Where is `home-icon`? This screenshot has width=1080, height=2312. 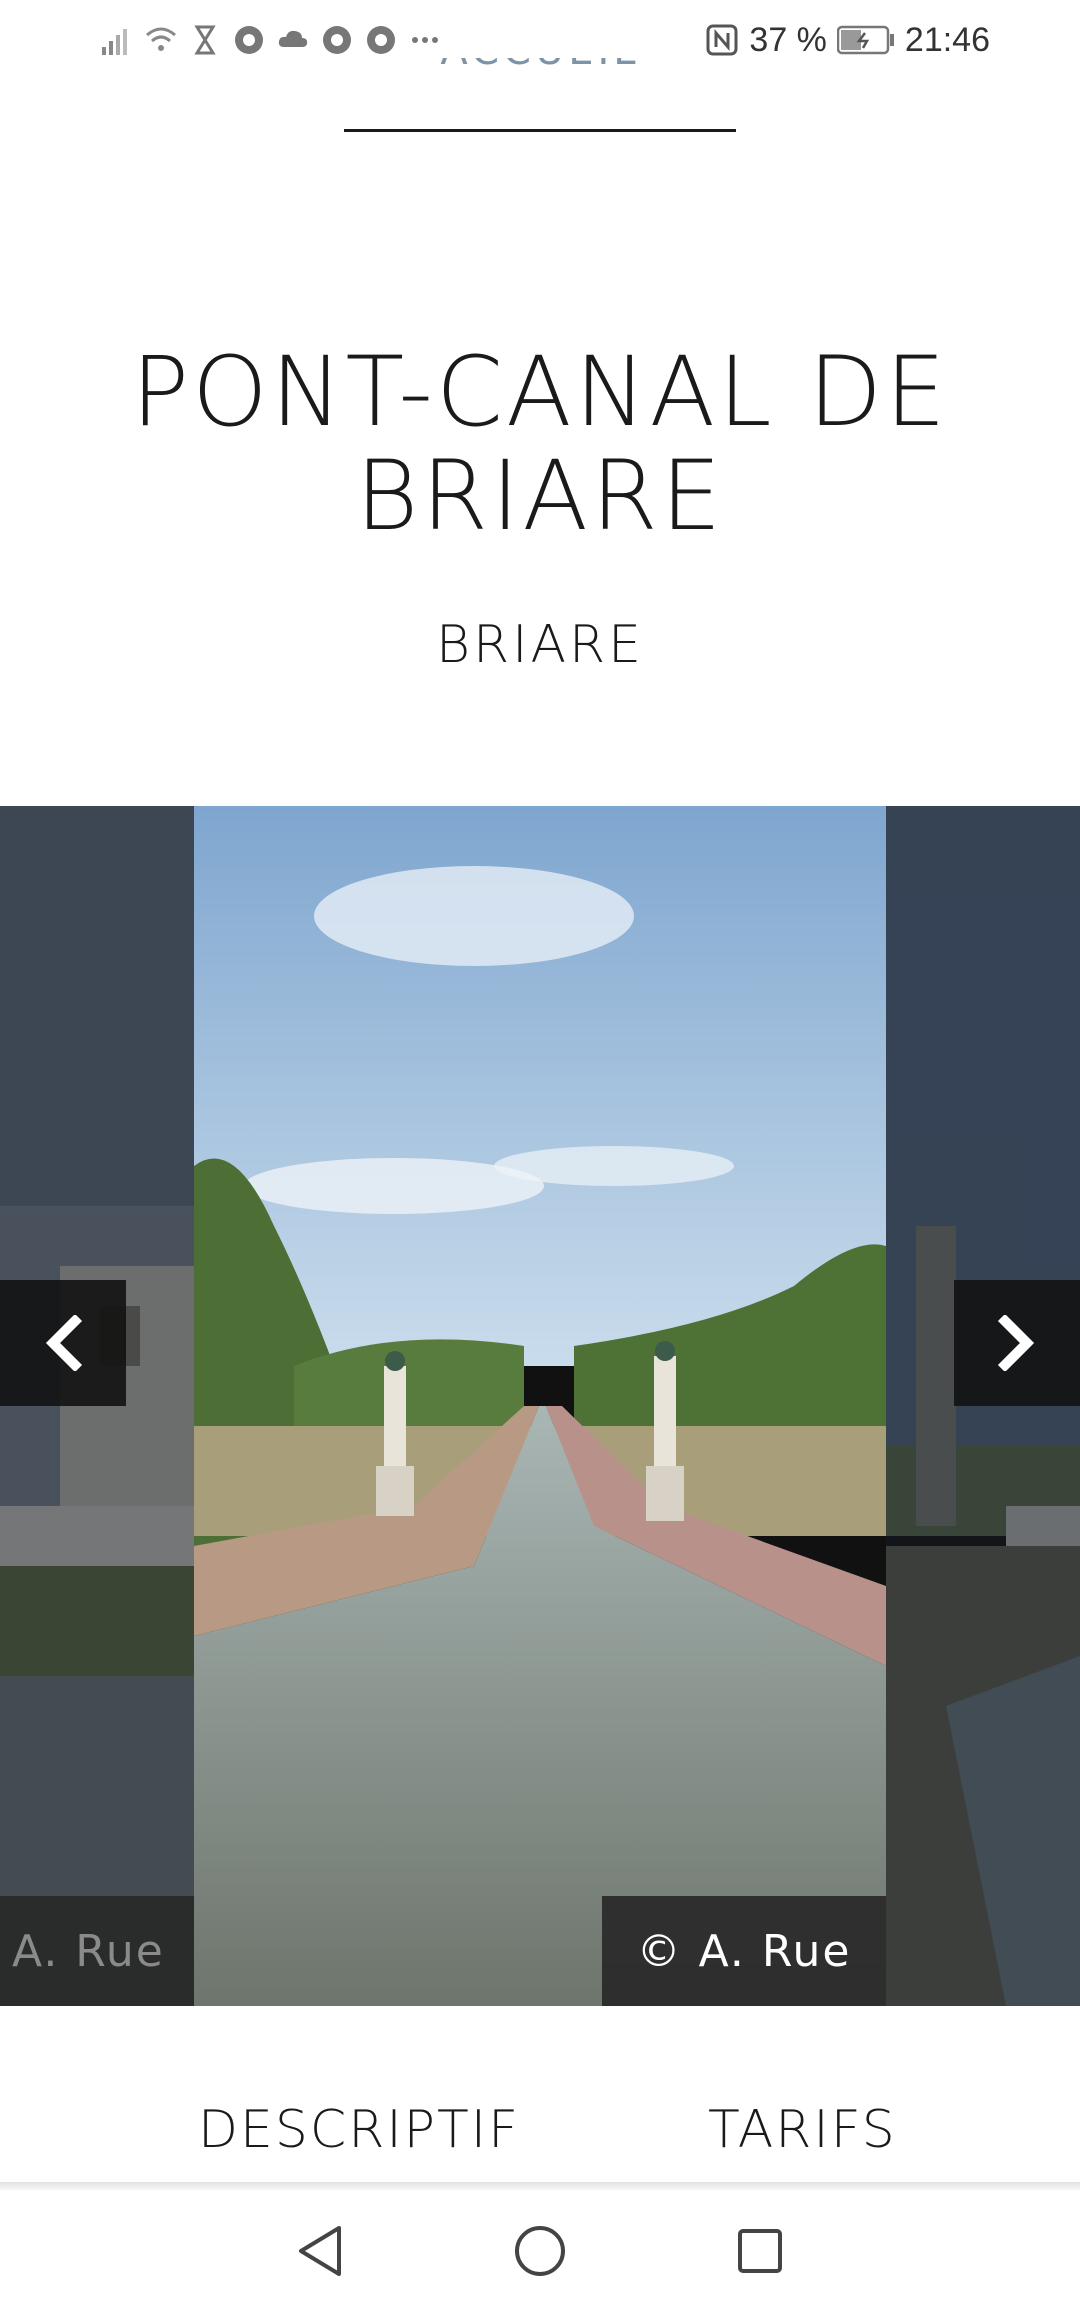
home-icon is located at coordinates (540, 2251).